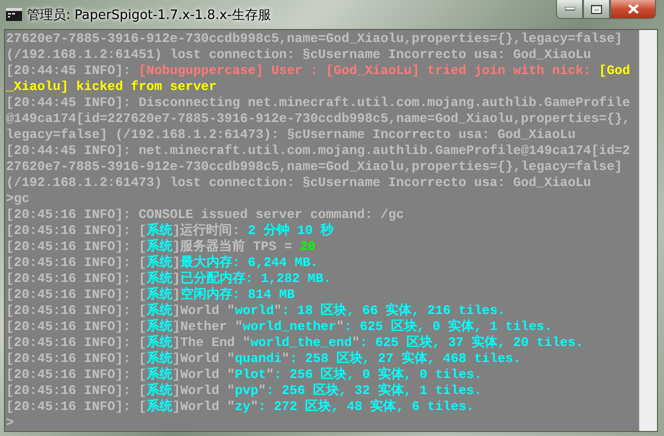  I want to click on console-line: legacy=false] (/192.168.1.2:61473): §cUsername Incorrecto usa: God_XiaoLu, so click(291, 135).